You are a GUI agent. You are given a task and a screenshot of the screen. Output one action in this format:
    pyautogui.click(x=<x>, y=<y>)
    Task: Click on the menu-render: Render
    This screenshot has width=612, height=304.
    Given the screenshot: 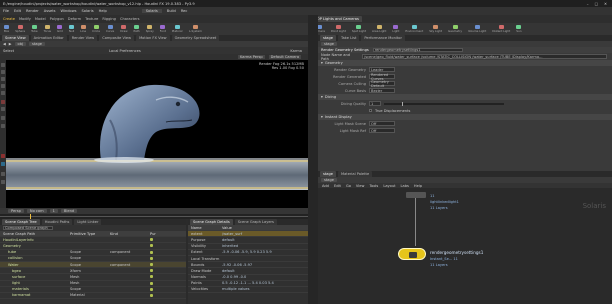 What is the action you would take?
    pyautogui.click(x=32, y=11)
    